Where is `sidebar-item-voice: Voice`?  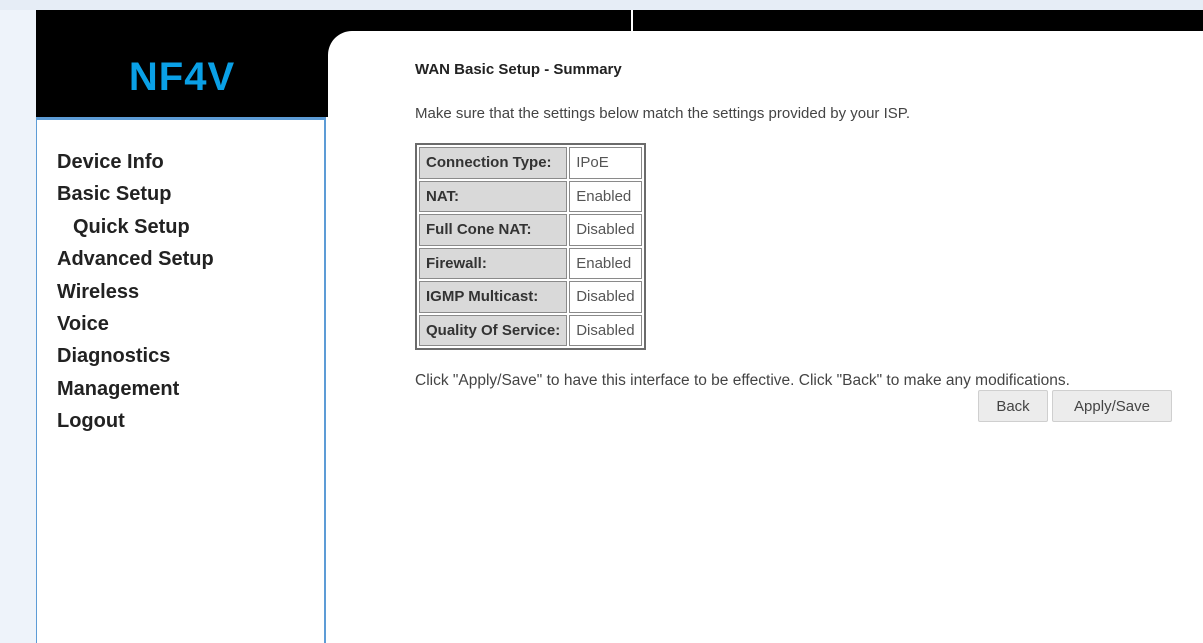 sidebar-item-voice: Voice is located at coordinates (190, 324).